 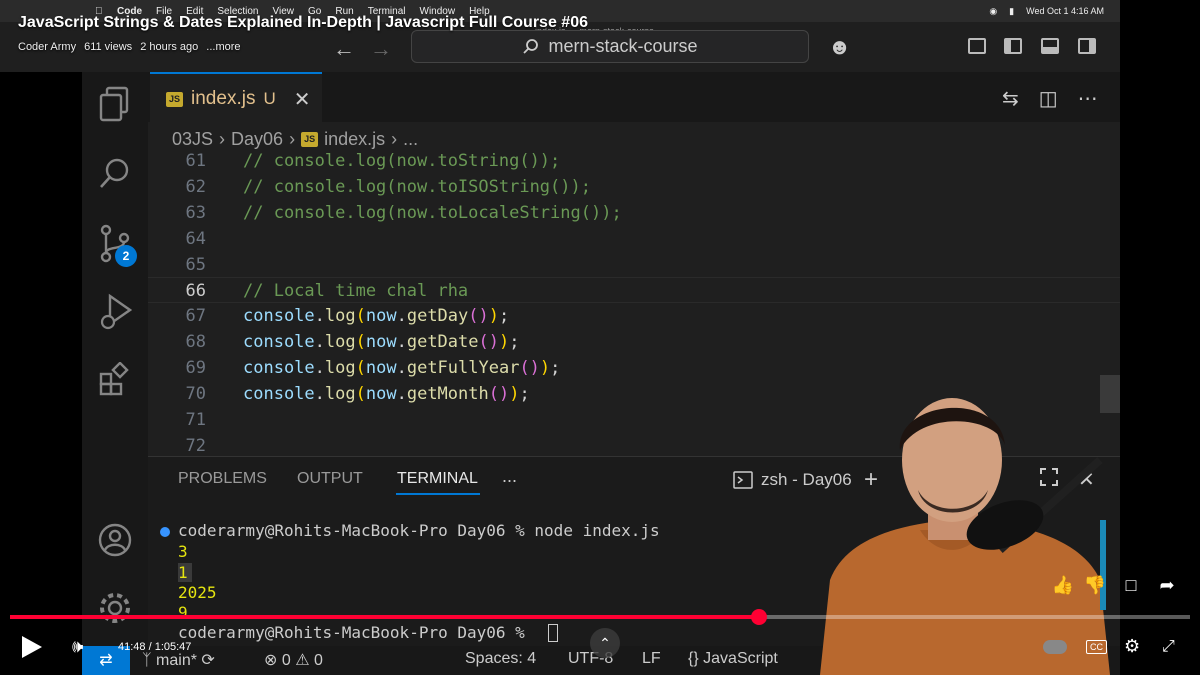 I want to click on video-meta: Coder Army 611 views 2 hours ago ...more, so click(x=129, y=47).